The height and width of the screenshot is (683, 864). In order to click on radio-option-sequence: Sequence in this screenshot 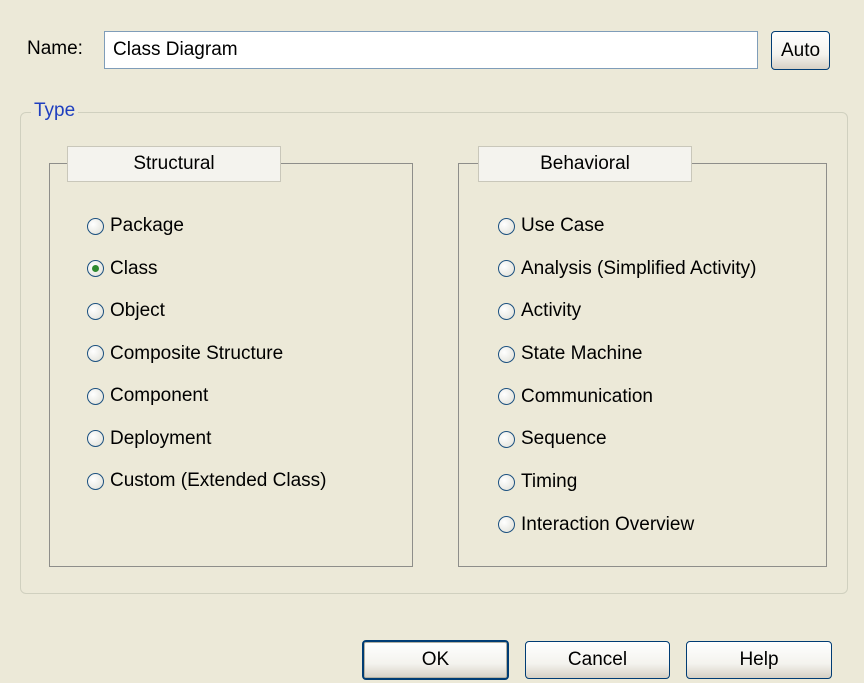, I will do `click(627, 439)`.